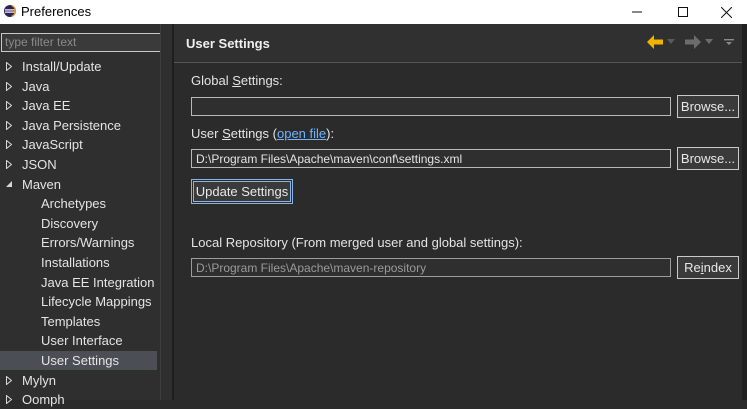 The image size is (747, 409). I want to click on minimize-icon, so click(637, 12).